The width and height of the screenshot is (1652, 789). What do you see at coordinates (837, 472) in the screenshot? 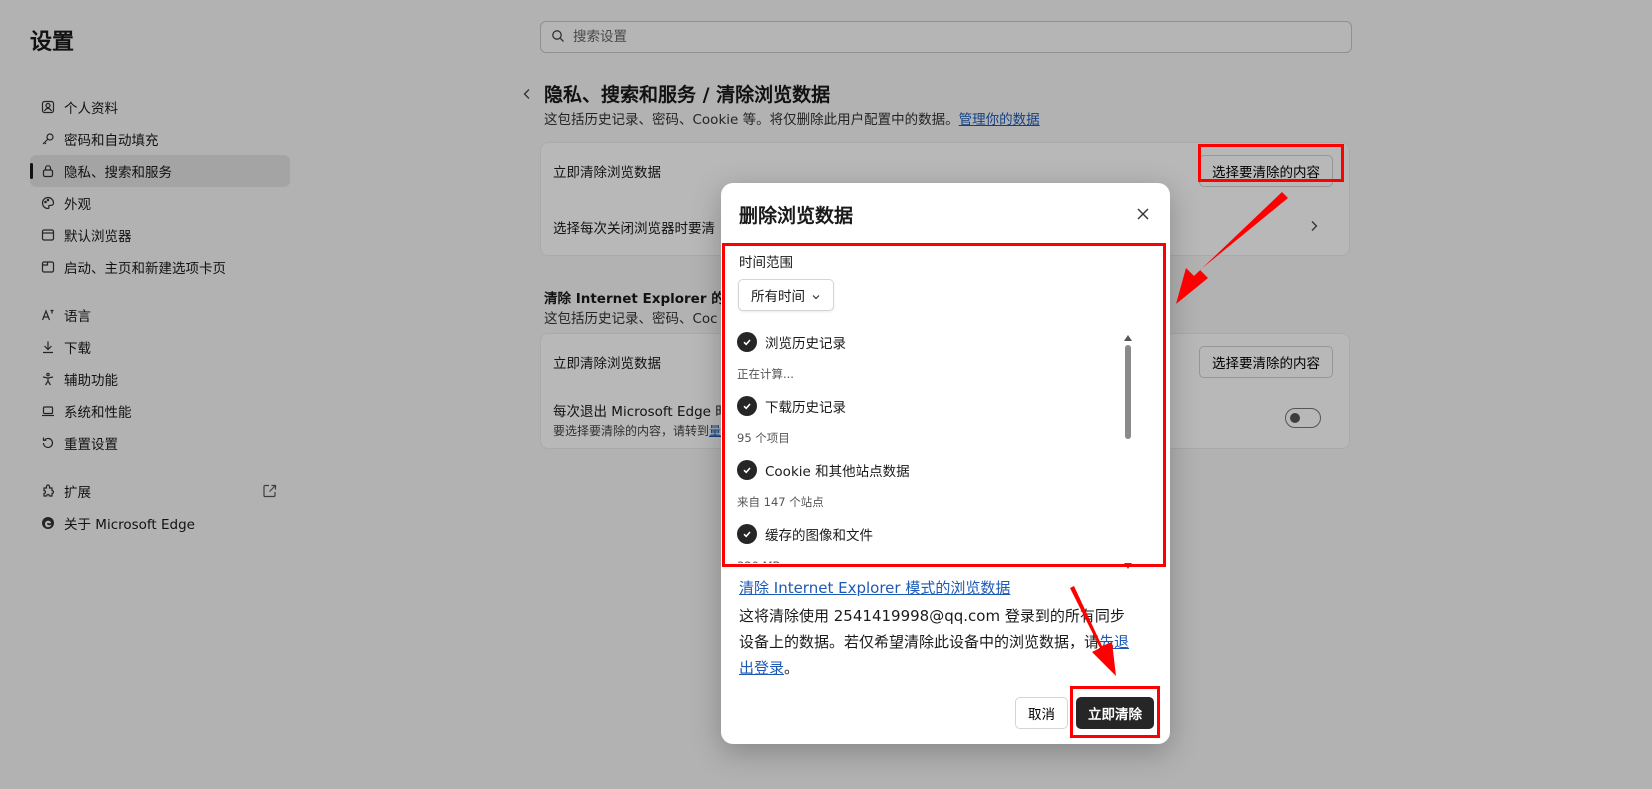
I see `item-label: Cookie 和其他站点数据` at bounding box center [837, 472].